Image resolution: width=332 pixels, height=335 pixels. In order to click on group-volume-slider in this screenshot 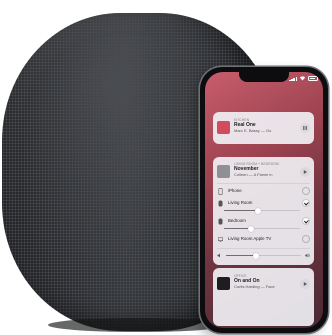, I will do `click(263, 255)`.